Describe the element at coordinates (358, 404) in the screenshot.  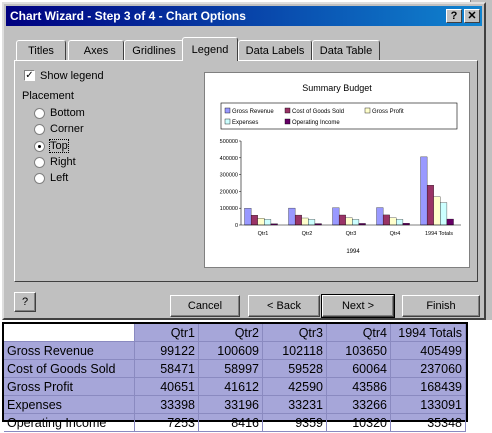
I see `table-cell: 33266` at that location.